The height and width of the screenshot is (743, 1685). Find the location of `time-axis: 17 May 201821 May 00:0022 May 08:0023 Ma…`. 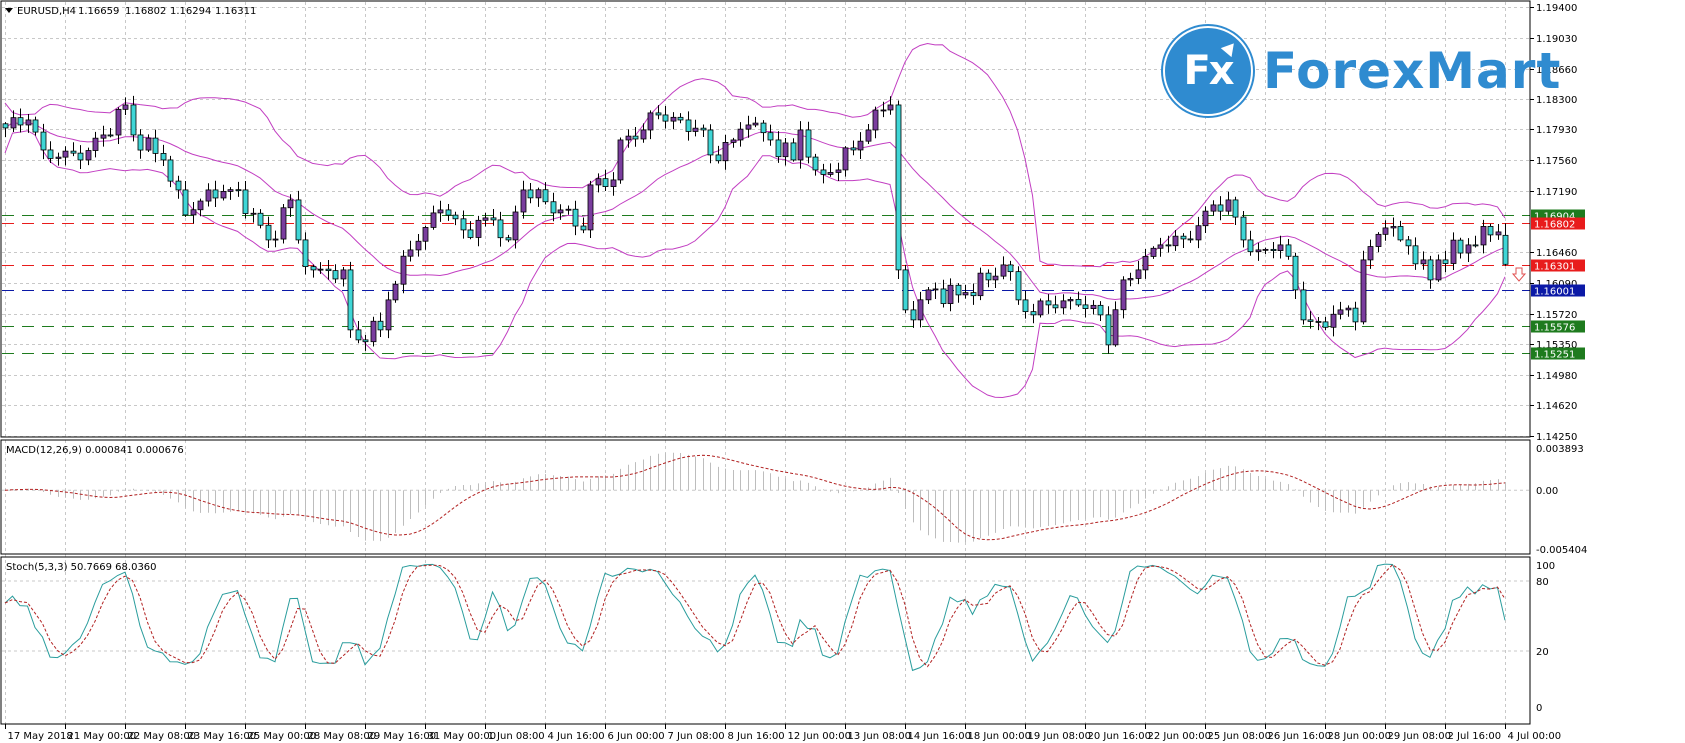

time-axis: 17 May 201821 May 00:0022 May 08:0023 Ma… is located at coordinates (783, 733).